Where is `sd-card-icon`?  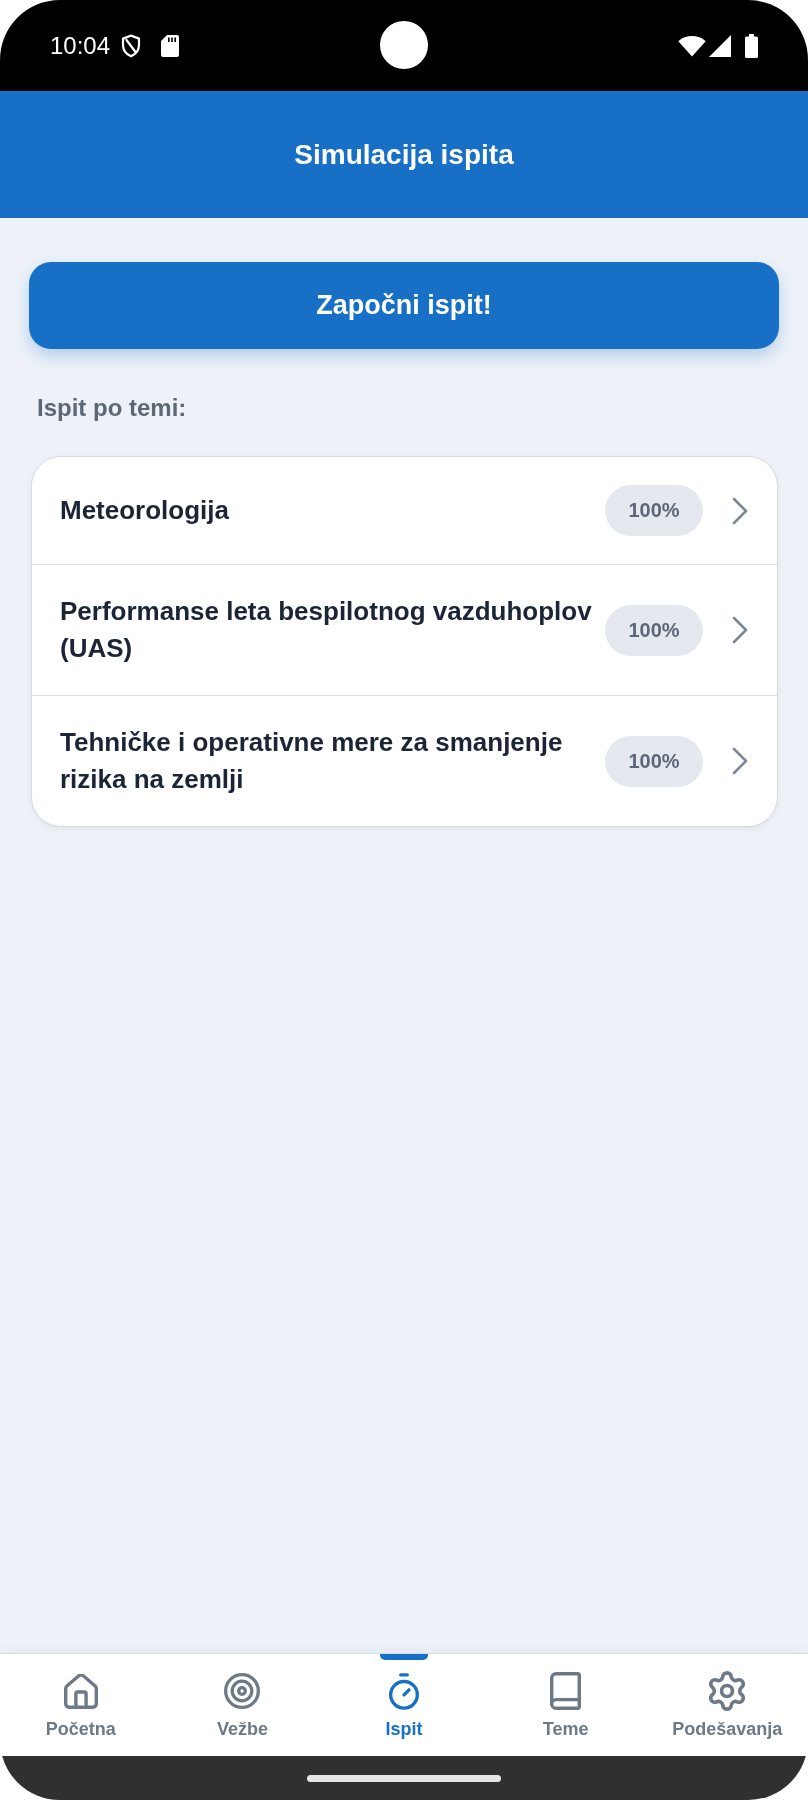 sd-card-icon is located at coordinates (170, 45).